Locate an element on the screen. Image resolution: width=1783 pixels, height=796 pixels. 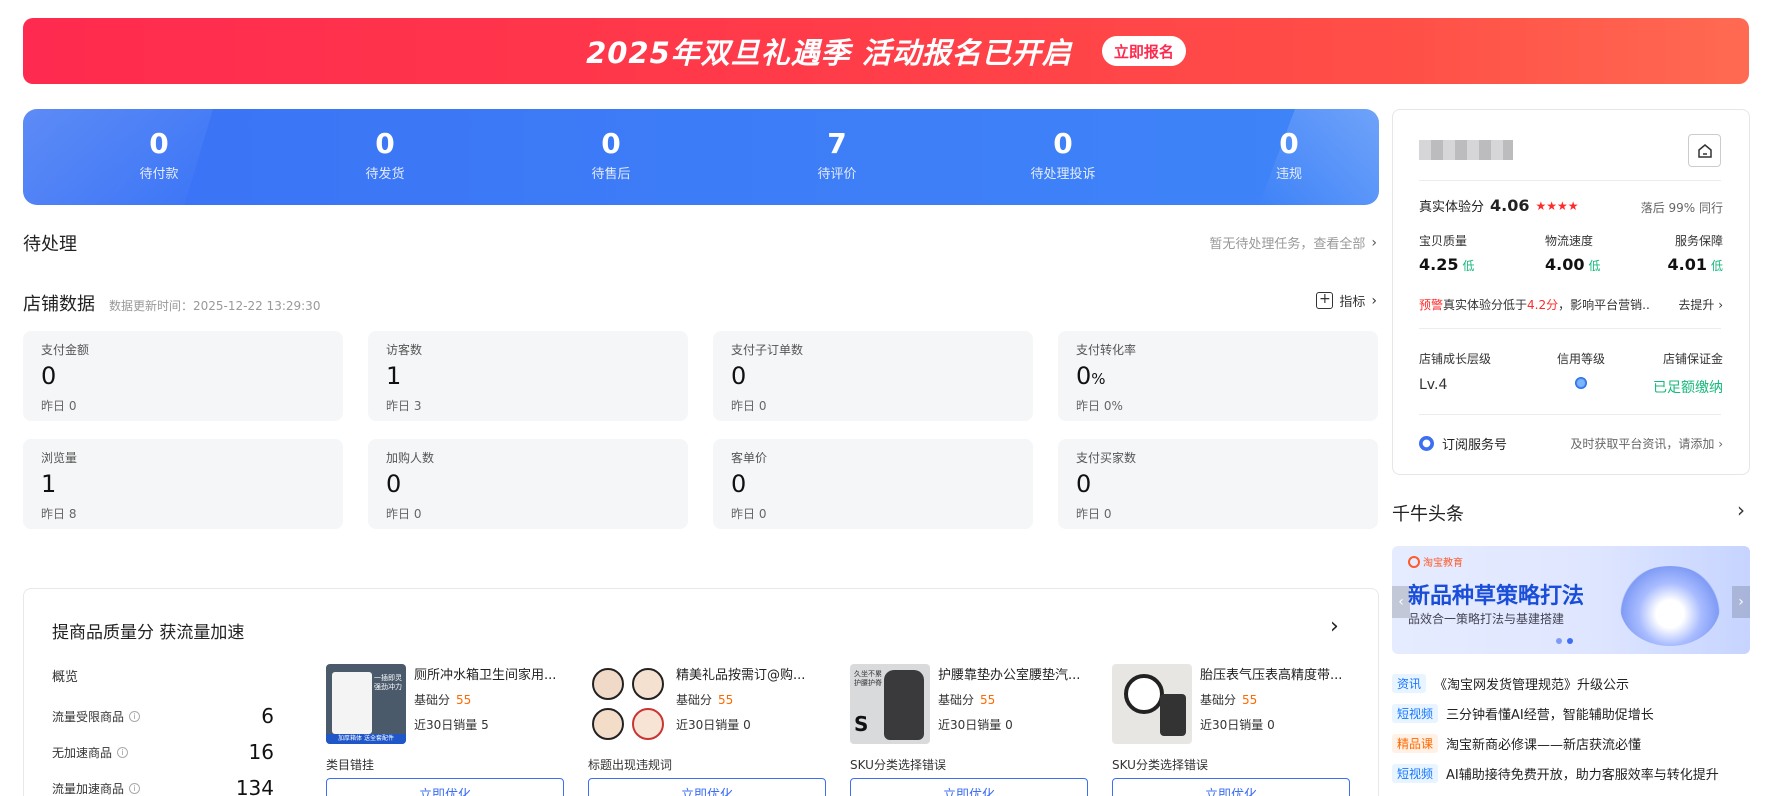
boosted-products-row: 流量加速商品 i 134 is located at coordinates (163, 786).